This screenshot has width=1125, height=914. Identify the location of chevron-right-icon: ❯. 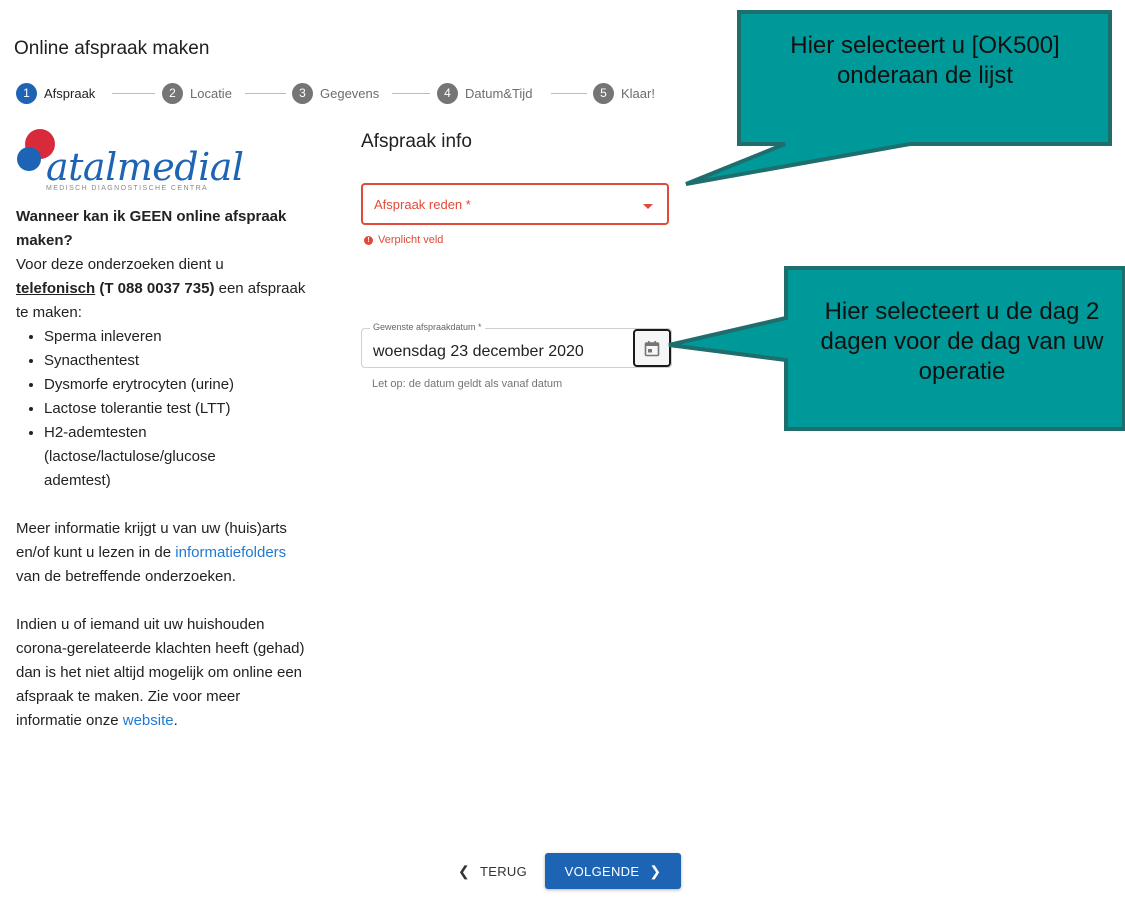
(655, 870).